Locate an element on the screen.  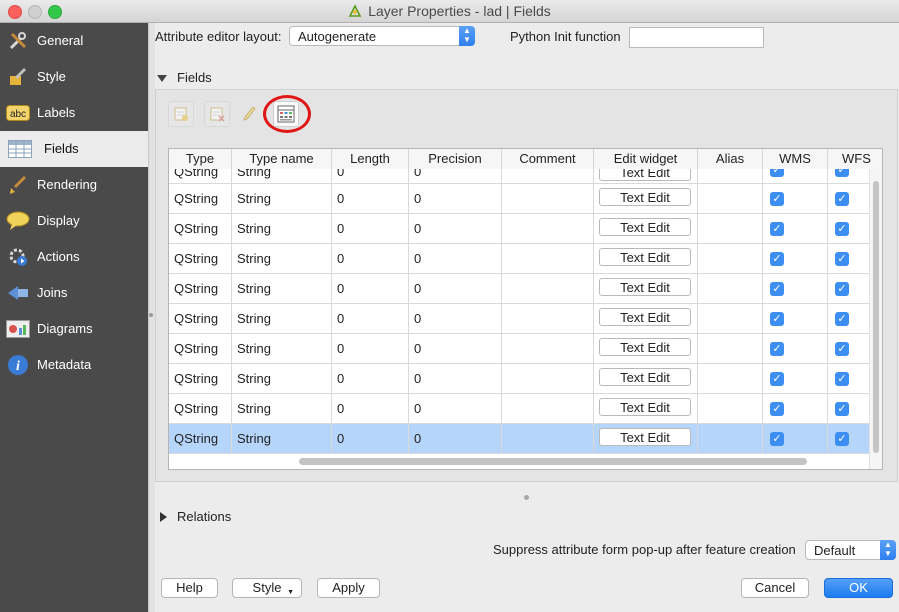
apply-button: Apply is located at coordinates (348, 588).